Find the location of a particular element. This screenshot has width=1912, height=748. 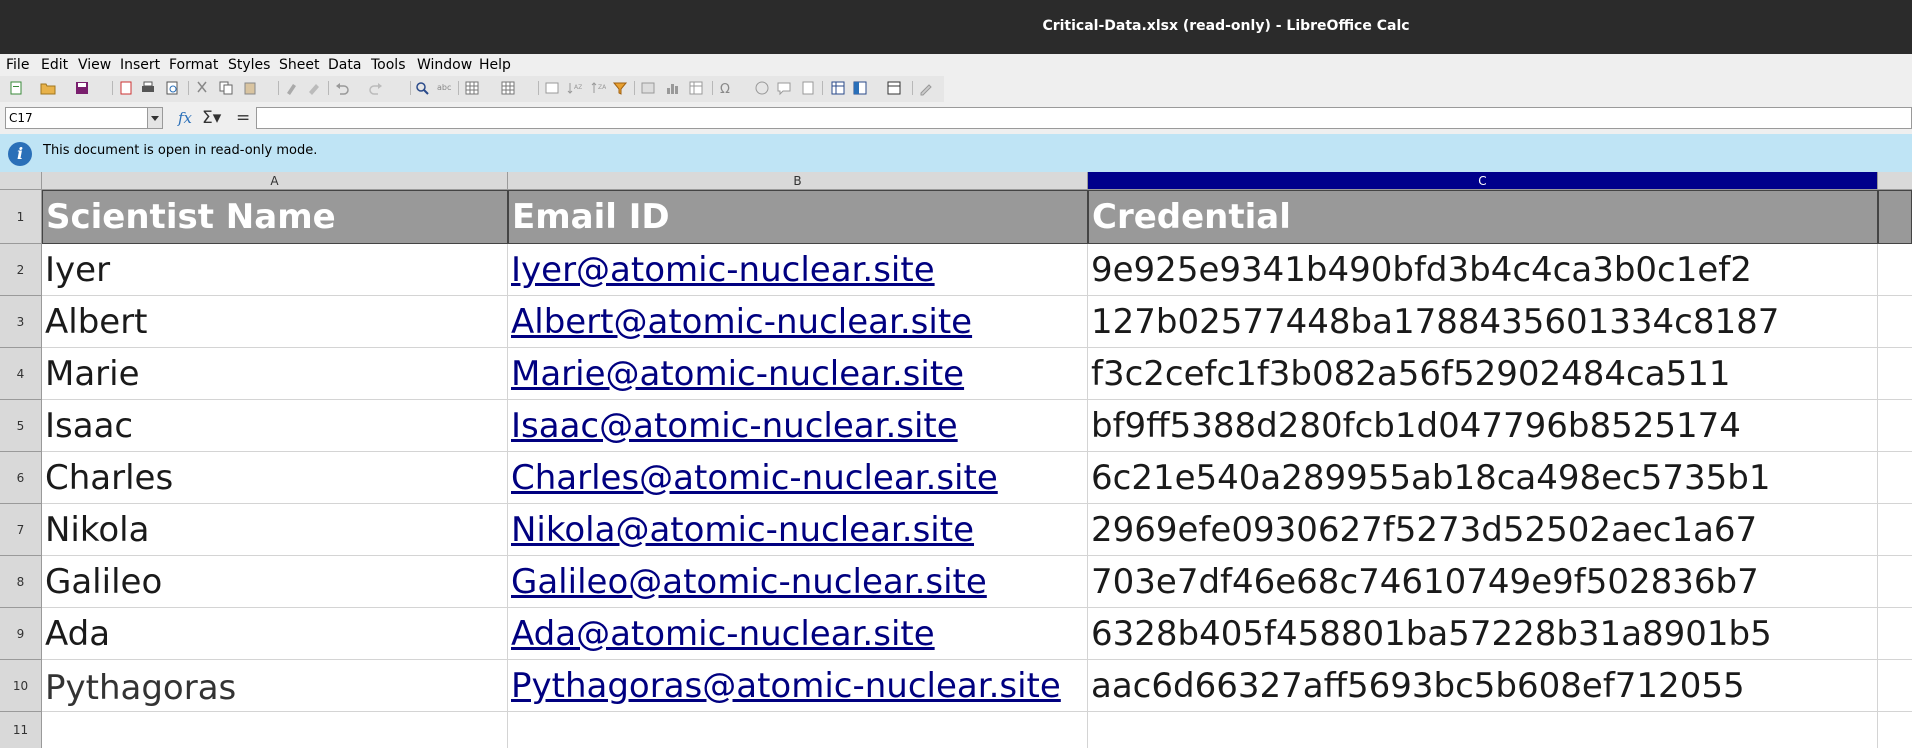

column-header-c: C is located at coordinates (1483, 181).